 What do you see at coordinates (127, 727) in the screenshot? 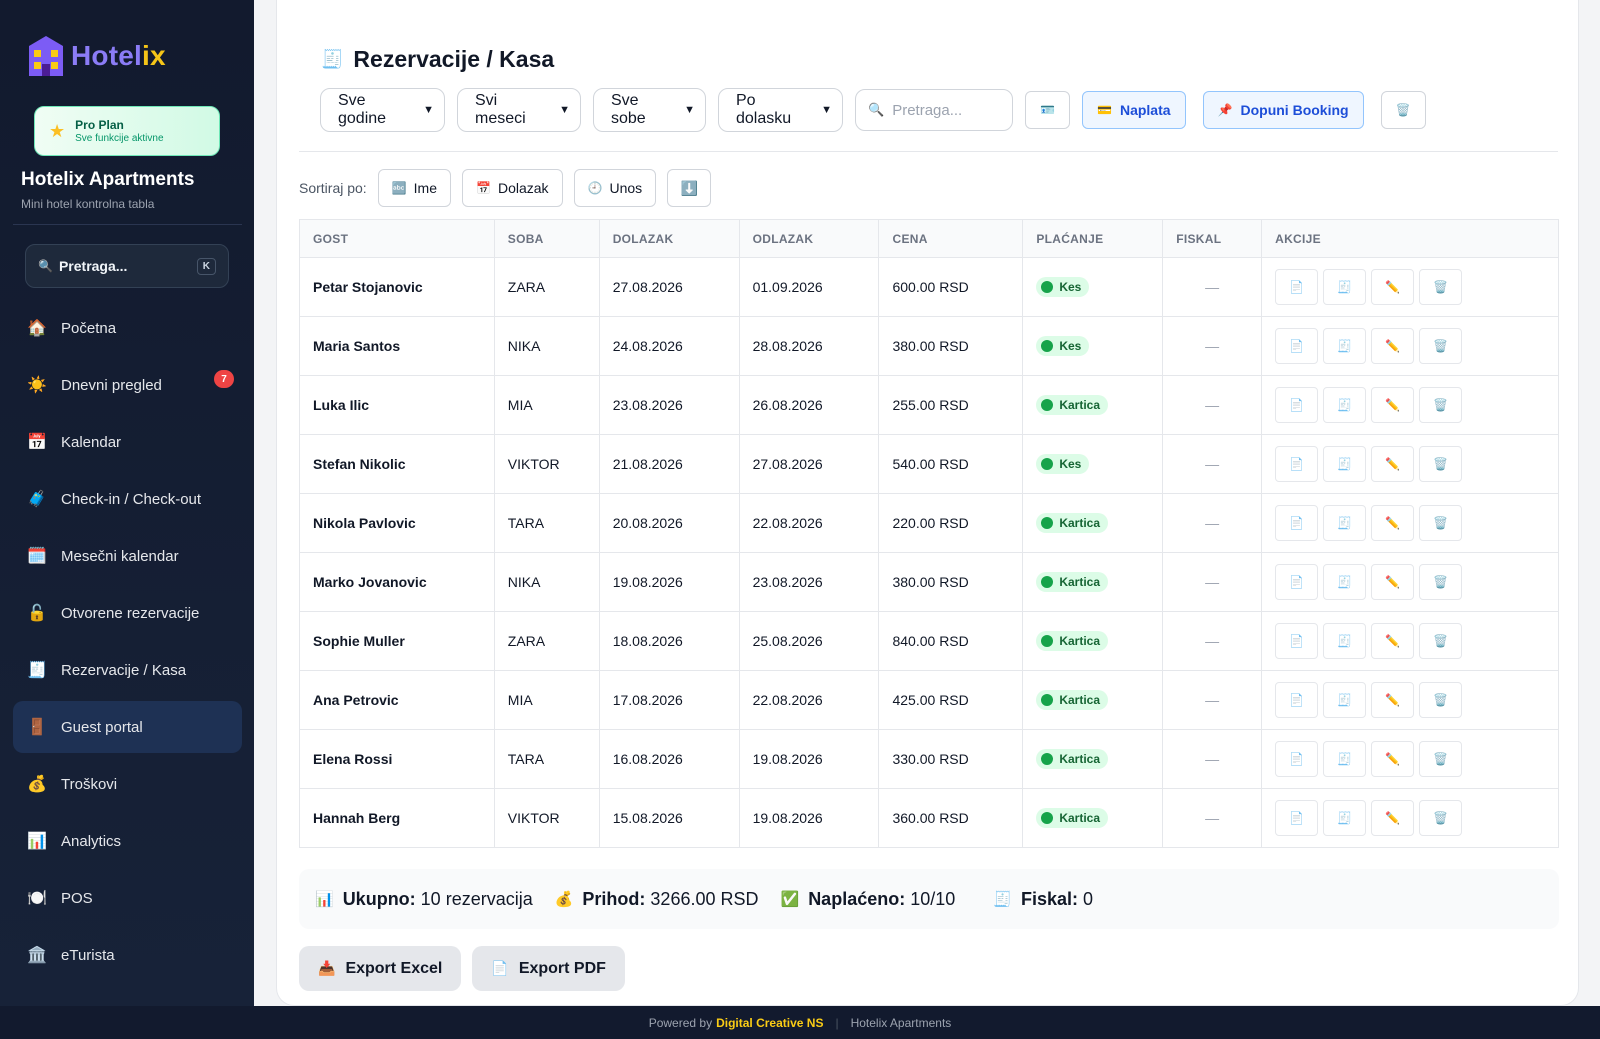
I see `sidebar-item-guest-portal: 🚪 Guest portal` at bounding box center [127, 727].